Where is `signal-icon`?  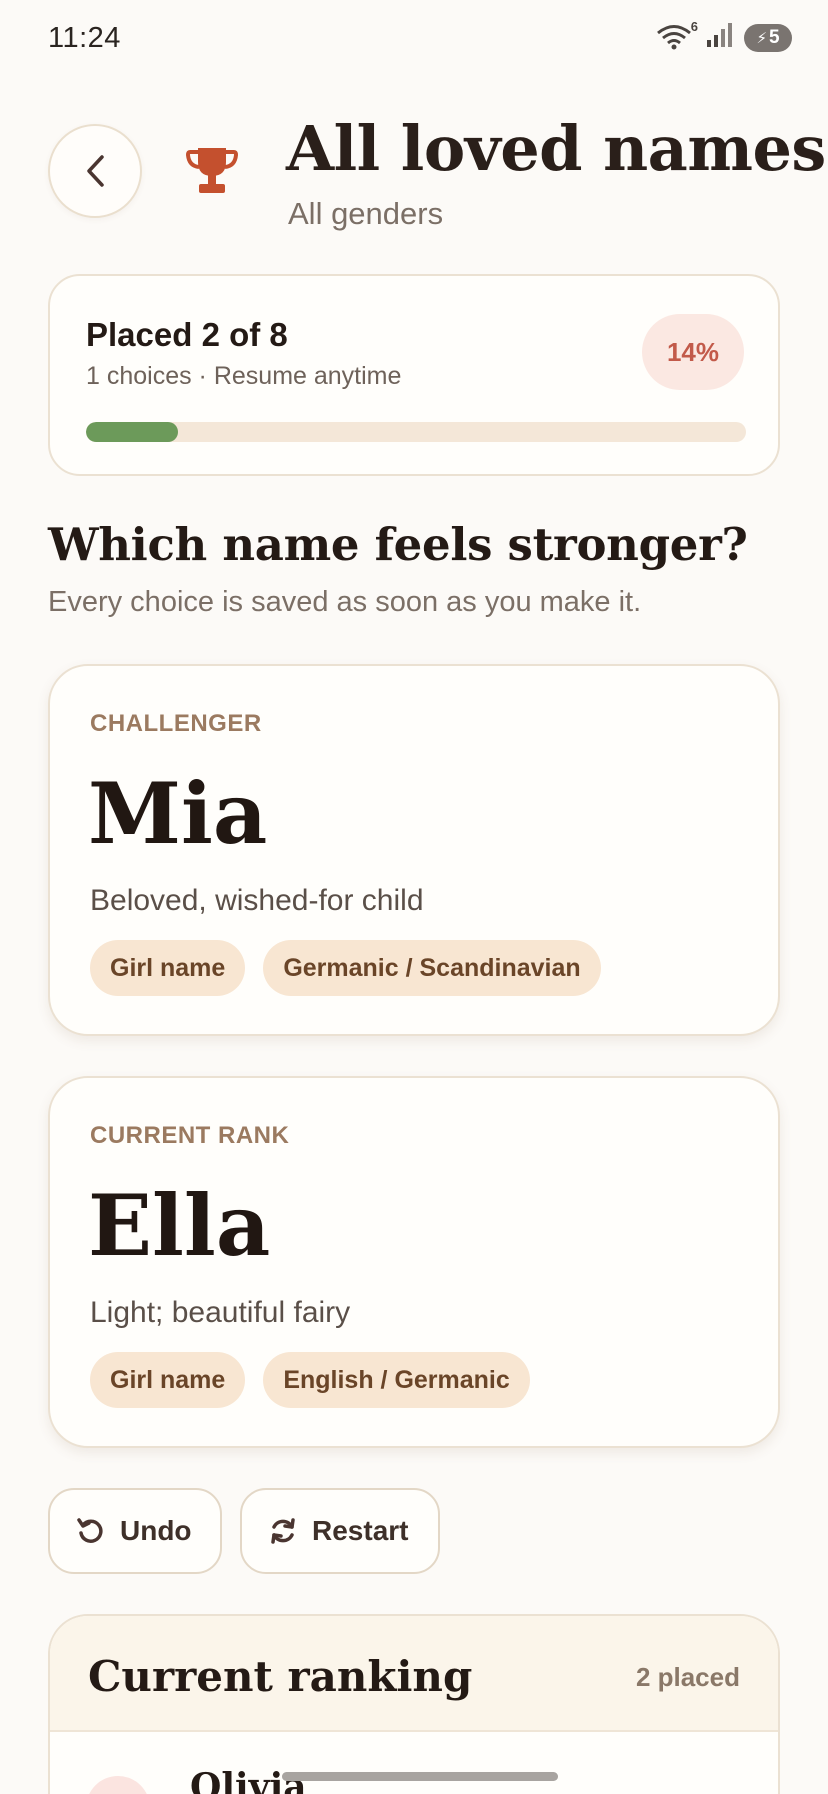 signal-icon is located at coordinates (720, 37).